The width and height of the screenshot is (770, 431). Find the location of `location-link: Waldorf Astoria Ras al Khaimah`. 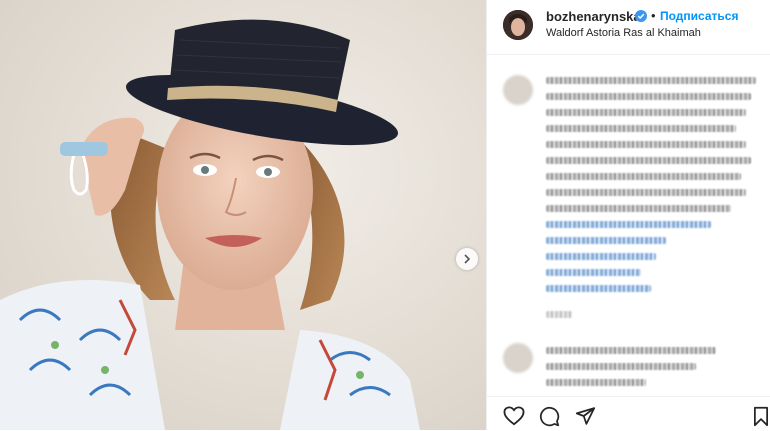

location-link: Waldorf Astoria Ras al Khaimah is located at coordinates (623, 33).